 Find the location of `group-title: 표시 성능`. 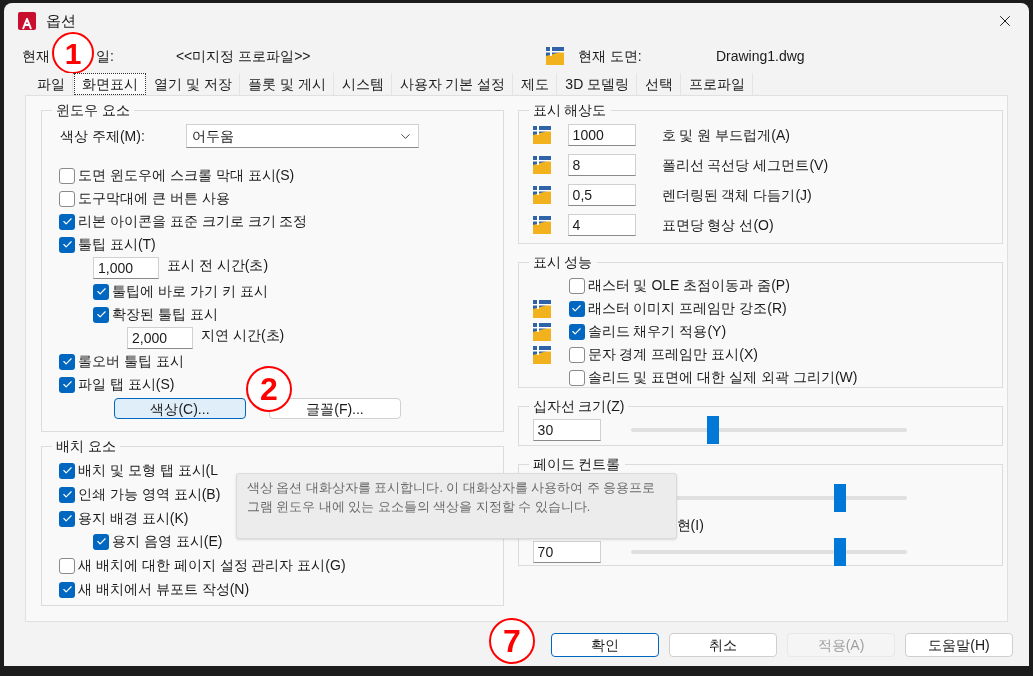

group-title: 표시 성능 is located at coordinates (562, 262).